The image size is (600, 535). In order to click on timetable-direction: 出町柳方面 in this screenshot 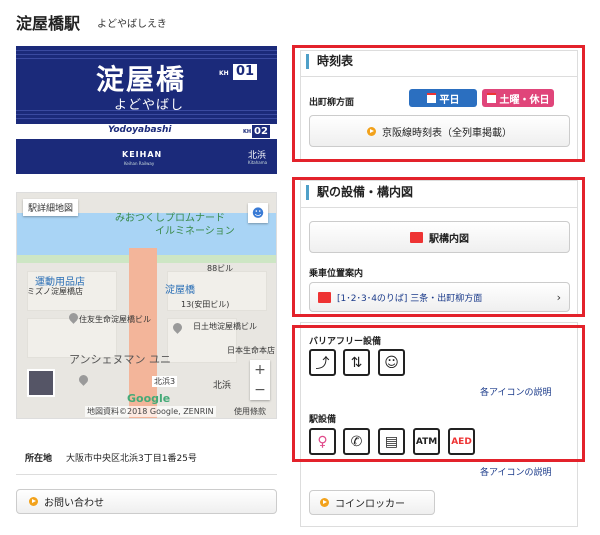, I will do `click(332, 103)`.